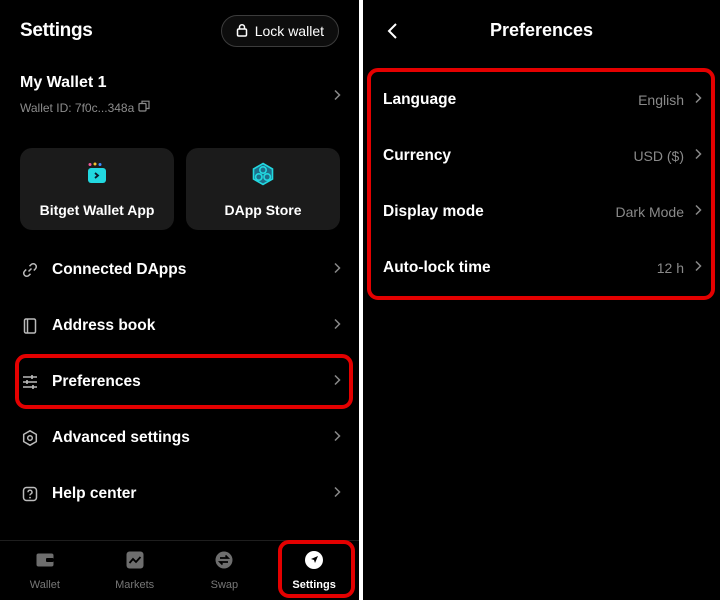  I want to click on pref-item-label: Auto-lock time, so click(437, 267).